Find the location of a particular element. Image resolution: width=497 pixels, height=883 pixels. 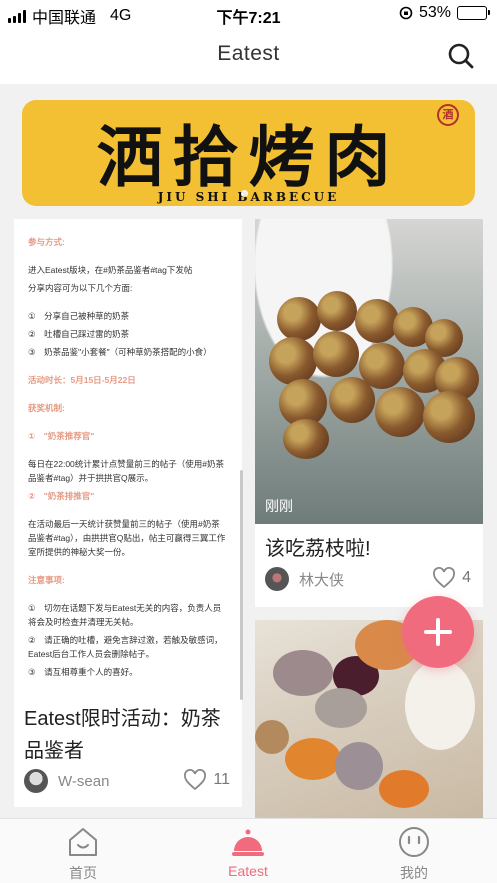

poster-list-item: ③ 请互相尊重个人的喜好。 is located at coordinates (83, 672).